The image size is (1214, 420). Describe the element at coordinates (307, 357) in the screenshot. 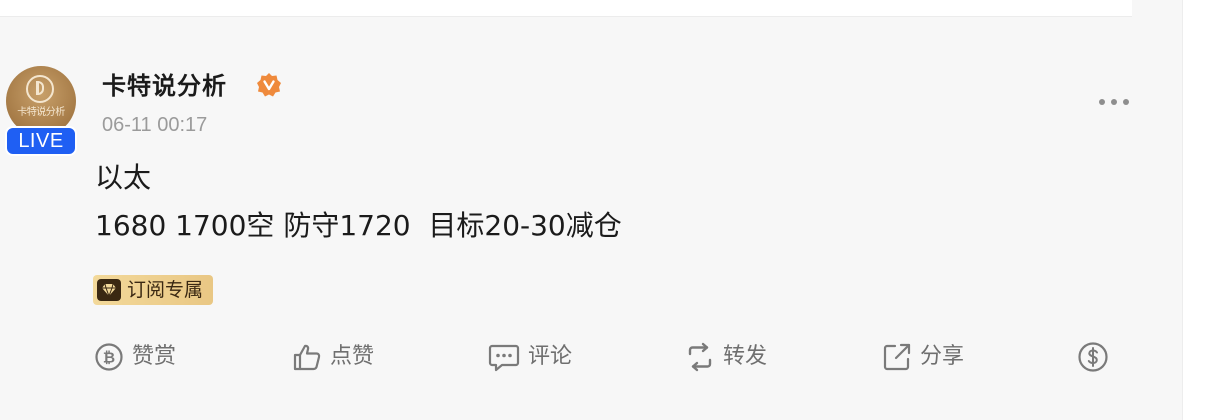

I see `thumbs-up-icon` at that location.